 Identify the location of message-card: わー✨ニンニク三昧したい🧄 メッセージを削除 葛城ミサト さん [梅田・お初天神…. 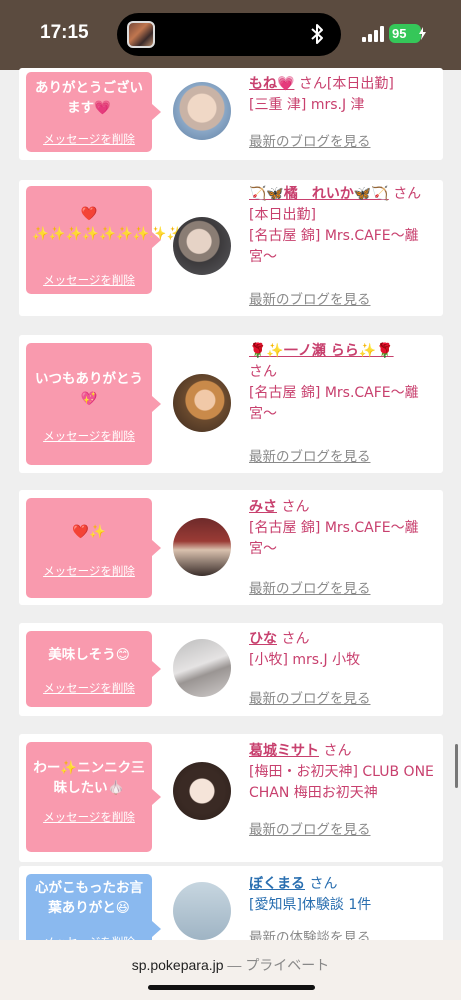
(231, 798).